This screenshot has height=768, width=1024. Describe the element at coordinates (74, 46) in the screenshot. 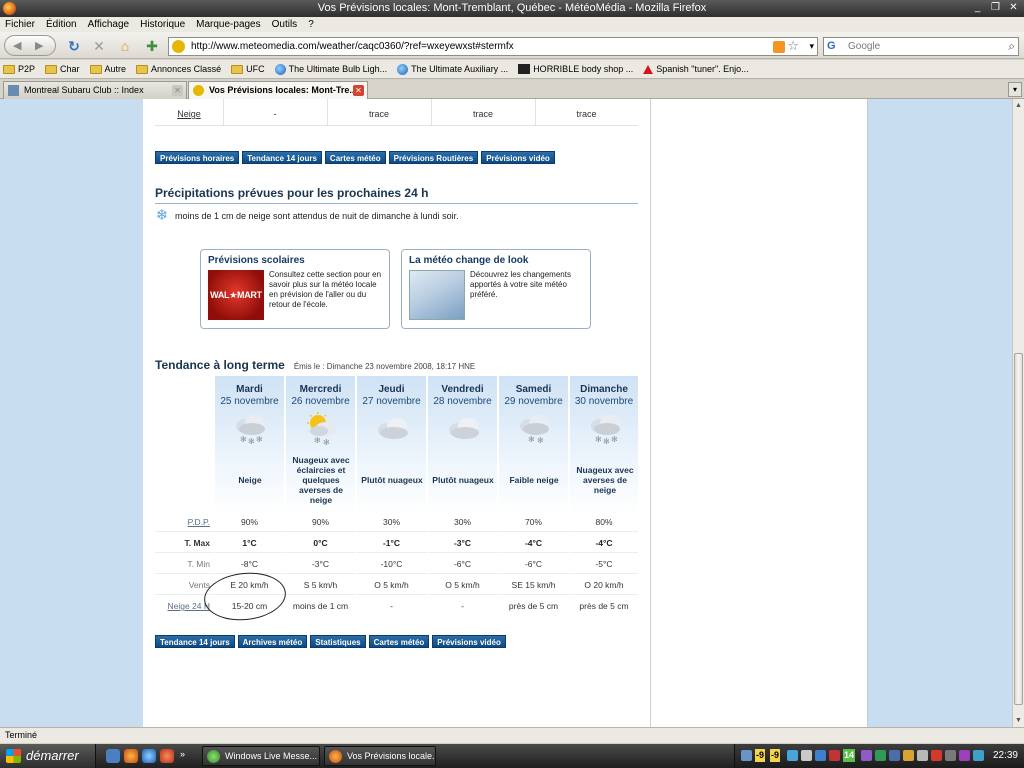

I see `reload-icon: ↻` at that location.